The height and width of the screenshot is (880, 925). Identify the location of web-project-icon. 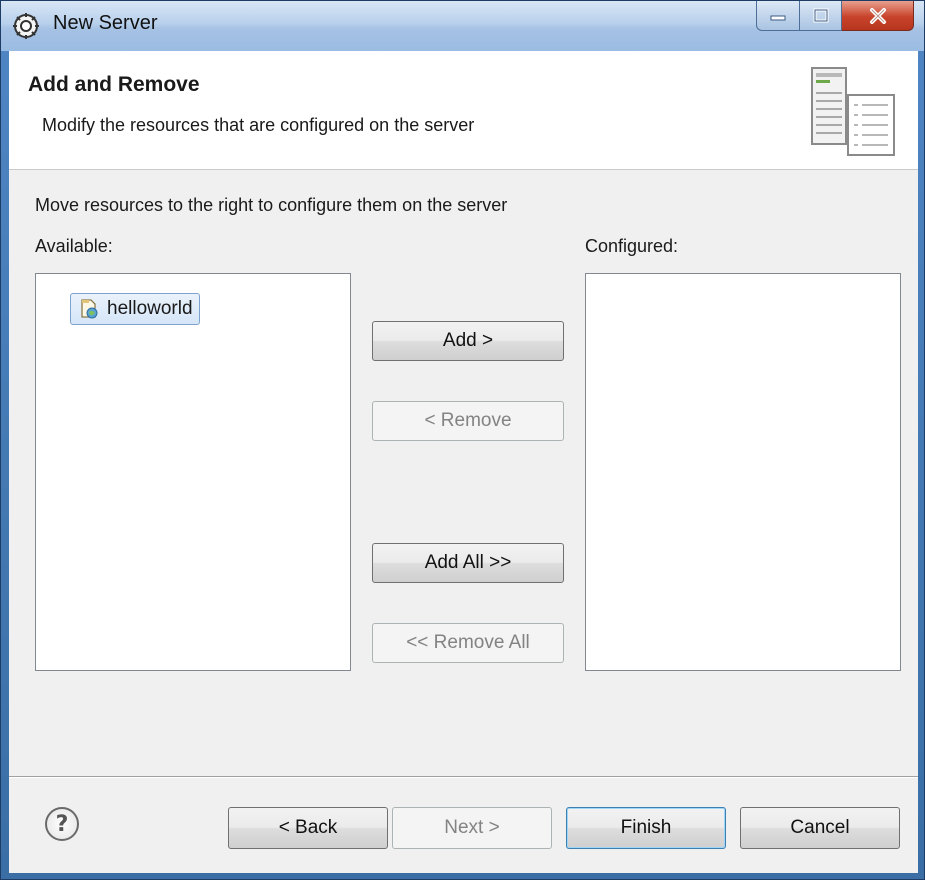
(89, 309).